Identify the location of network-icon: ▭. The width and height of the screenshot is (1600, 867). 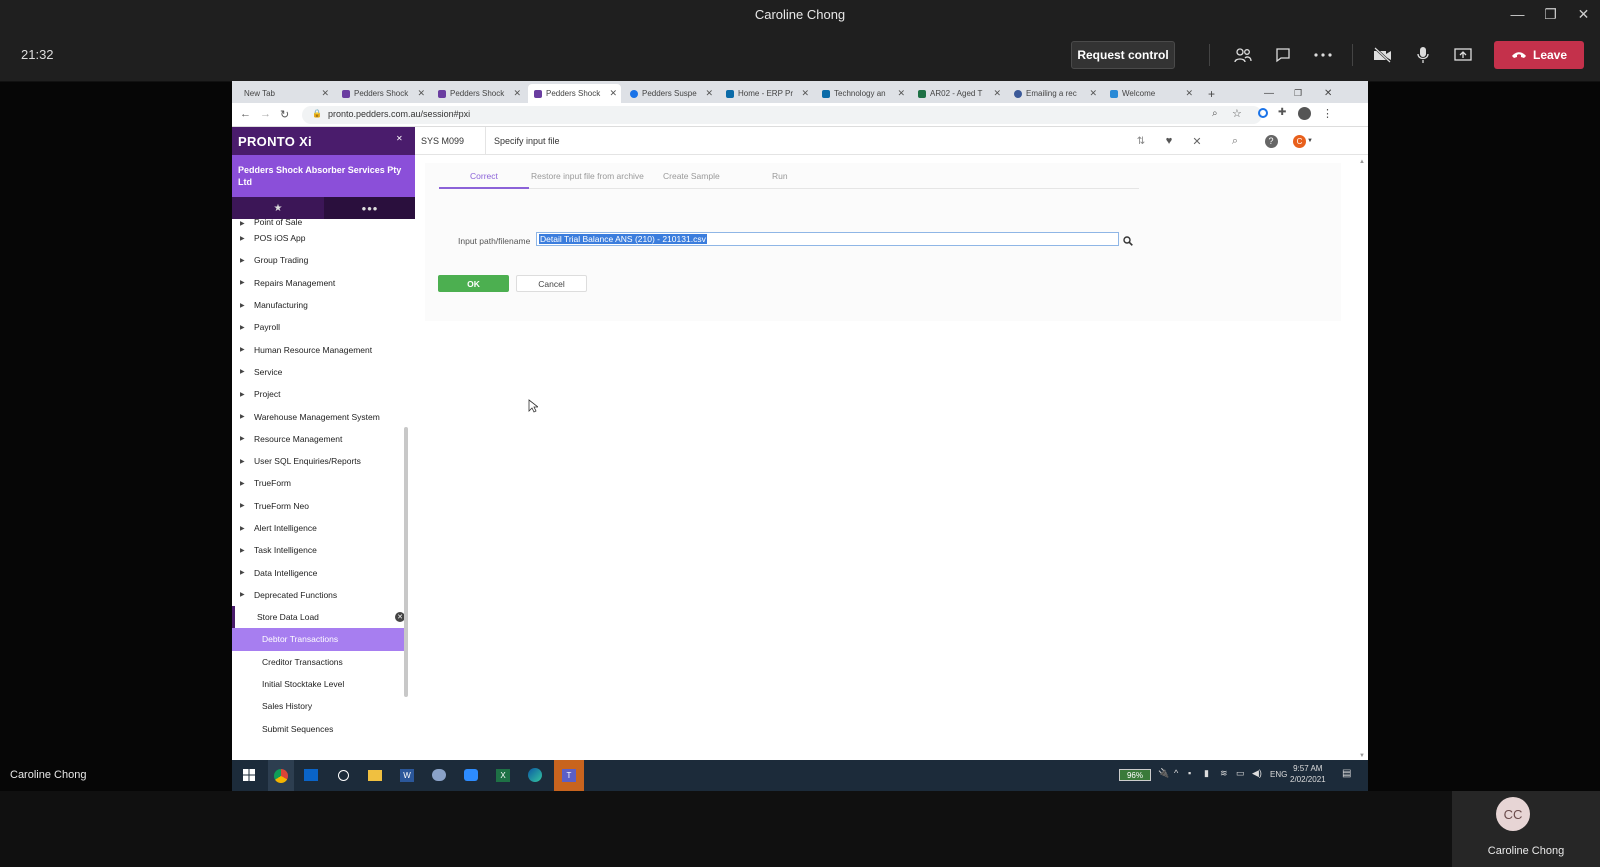
(1240, 773).